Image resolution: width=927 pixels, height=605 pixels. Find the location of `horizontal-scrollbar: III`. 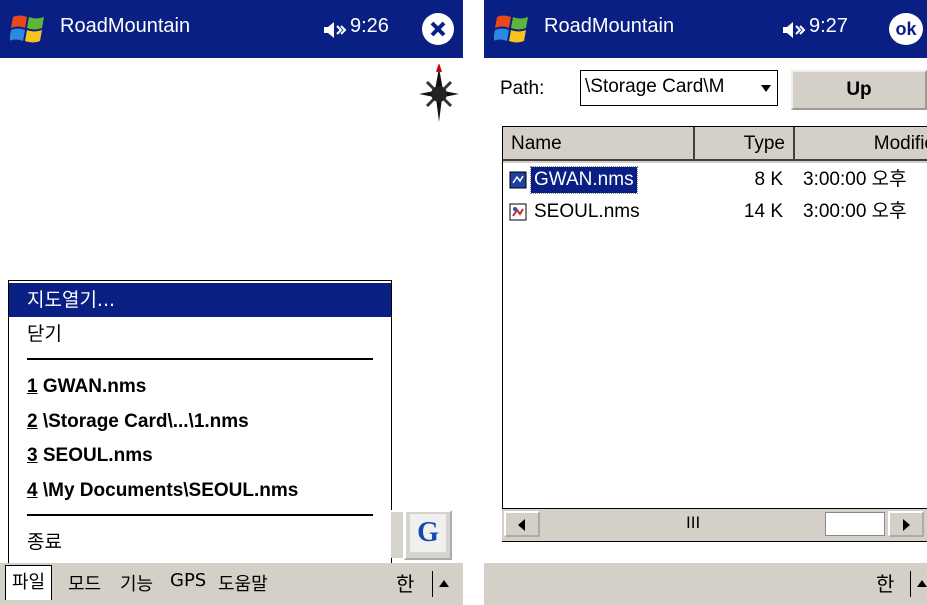

horizontal-scrollbar: III is located at coordinates (714, 524).